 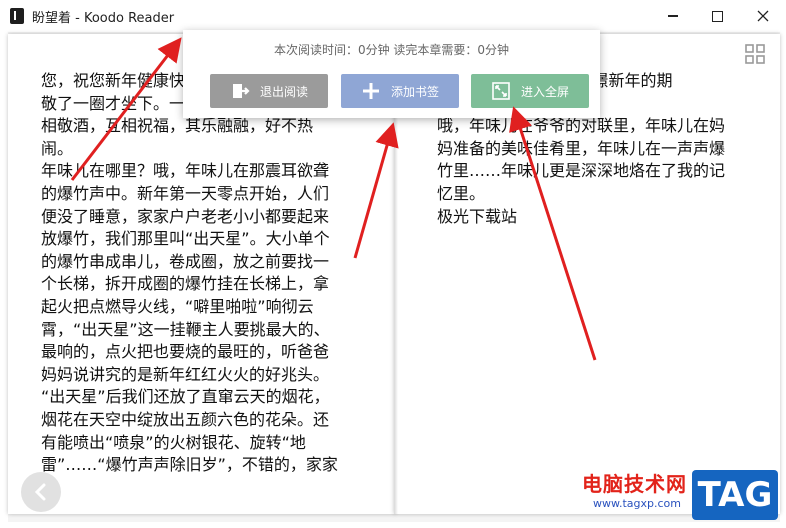 What do you see at coordinates (126, 109) in the screenshot?
I see `arrow-to-exit` at bounding box center [126, 109].